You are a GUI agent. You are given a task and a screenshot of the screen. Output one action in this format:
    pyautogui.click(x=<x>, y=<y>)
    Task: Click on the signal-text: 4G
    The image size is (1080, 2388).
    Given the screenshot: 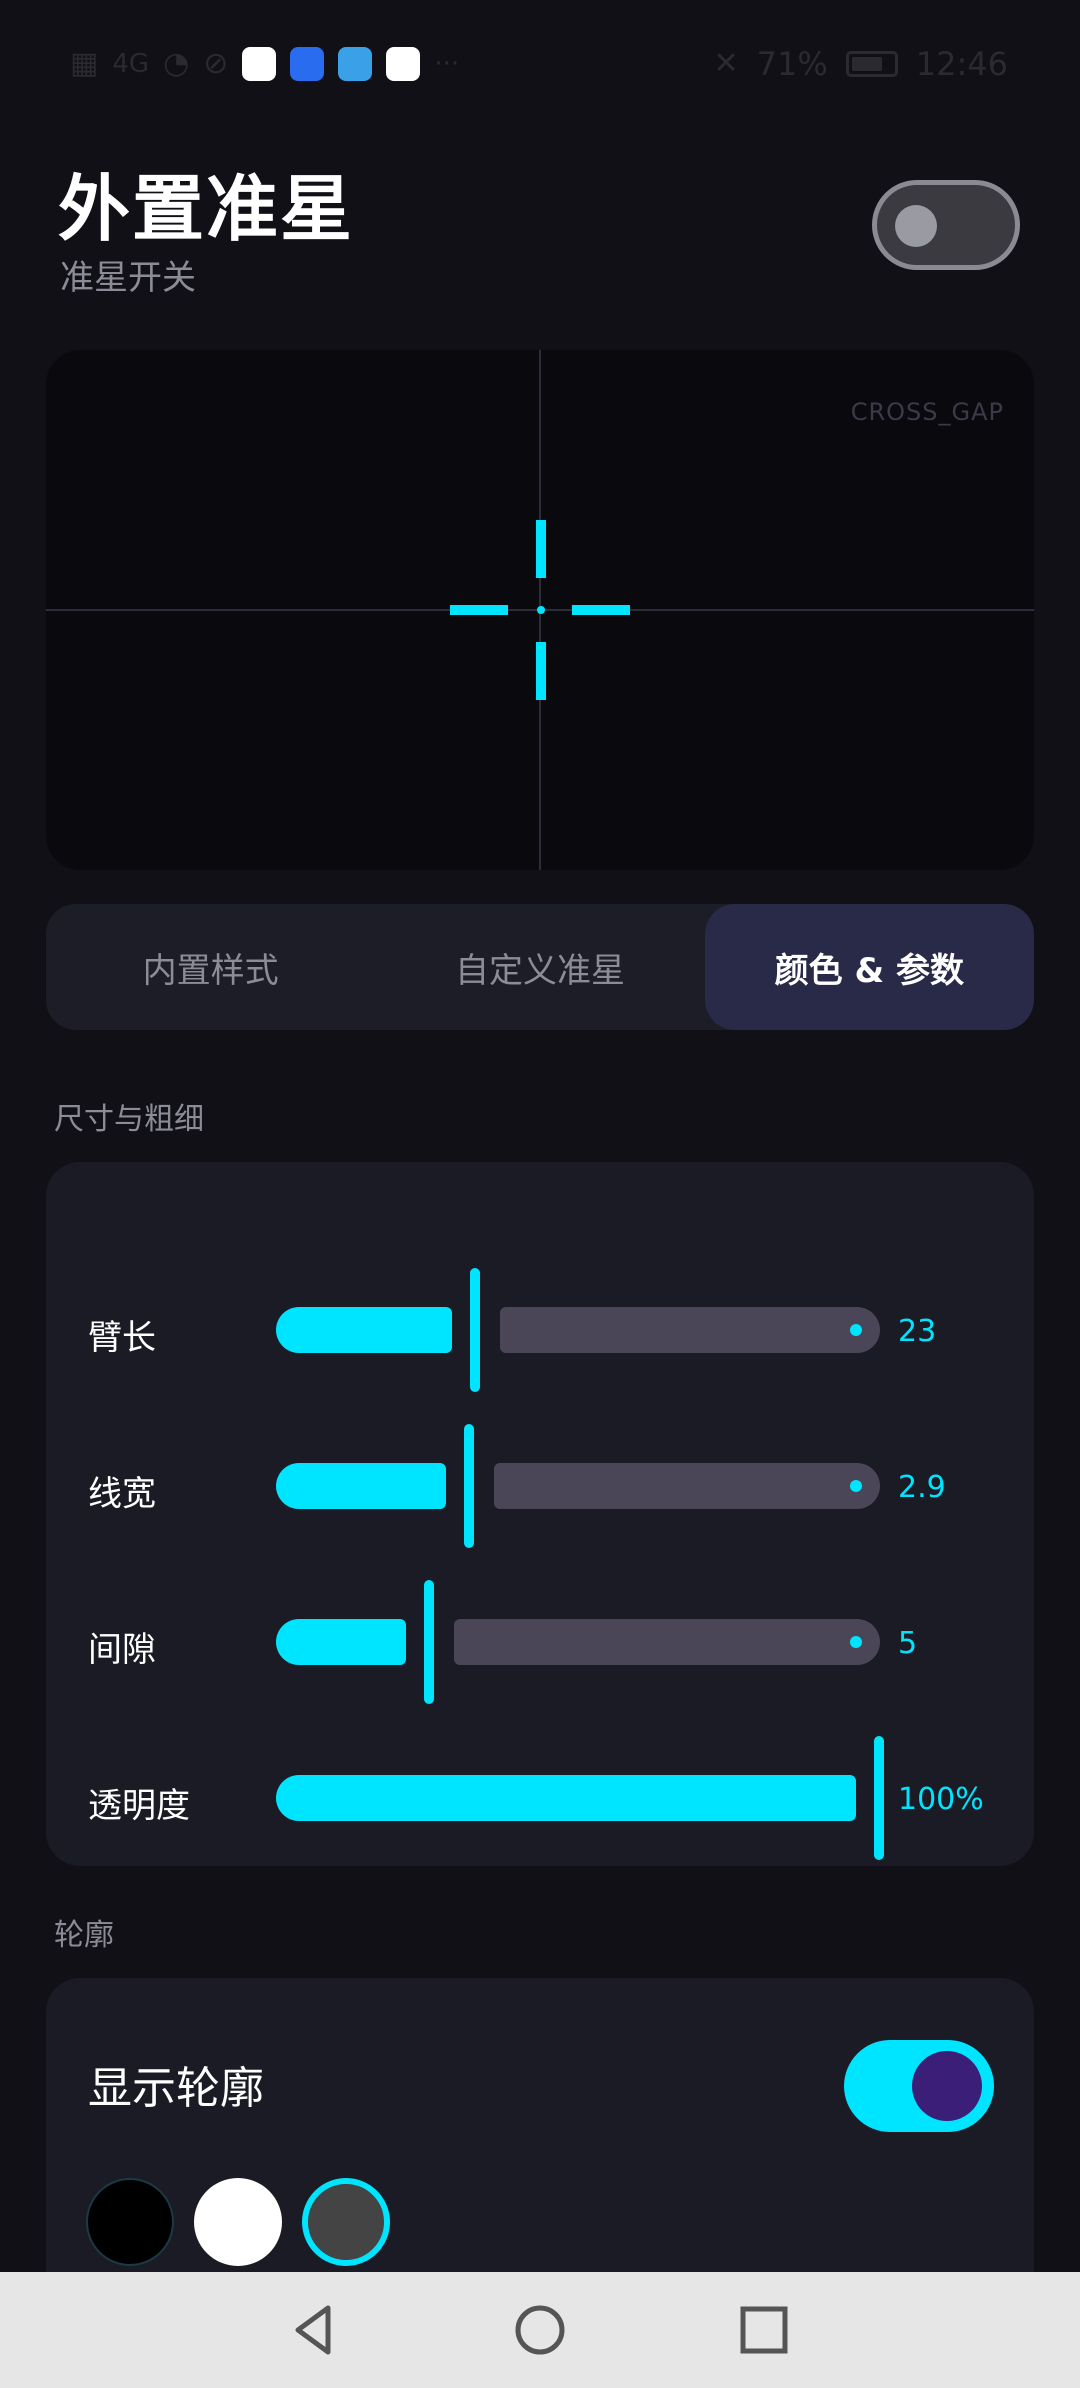 What is the action you would take?
    pyautogui.click(x=131, y=64)
    